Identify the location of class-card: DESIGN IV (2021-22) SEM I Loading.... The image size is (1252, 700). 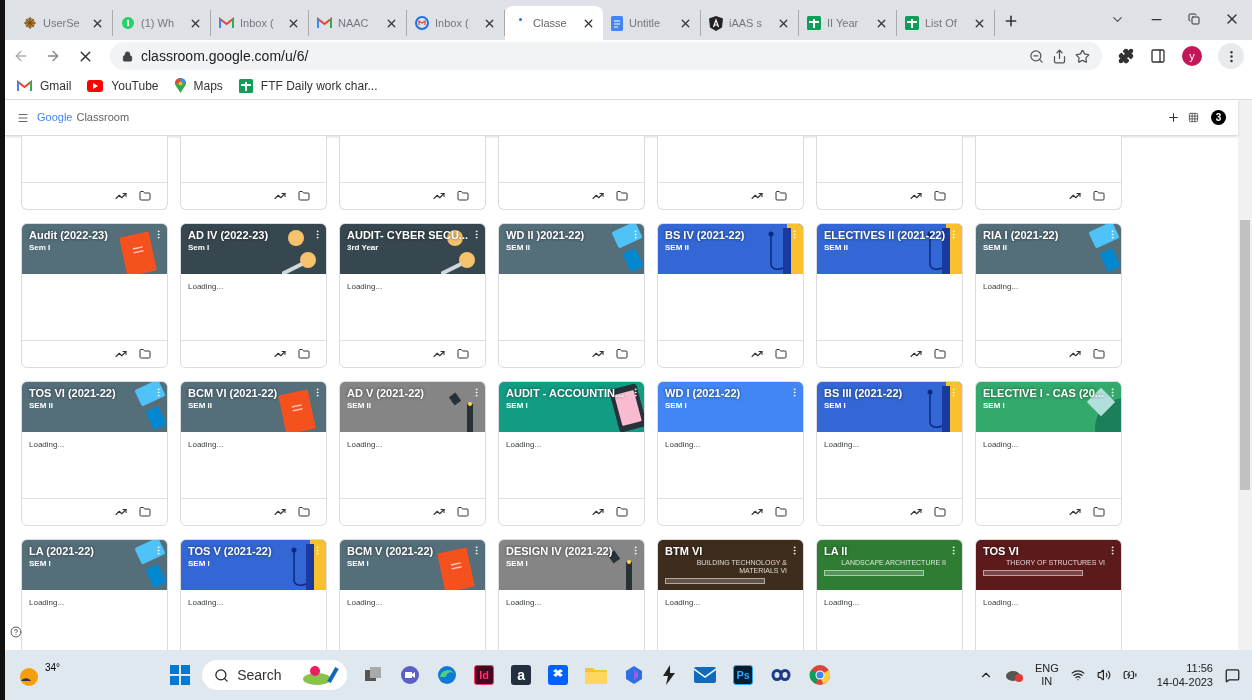
(571, 594).